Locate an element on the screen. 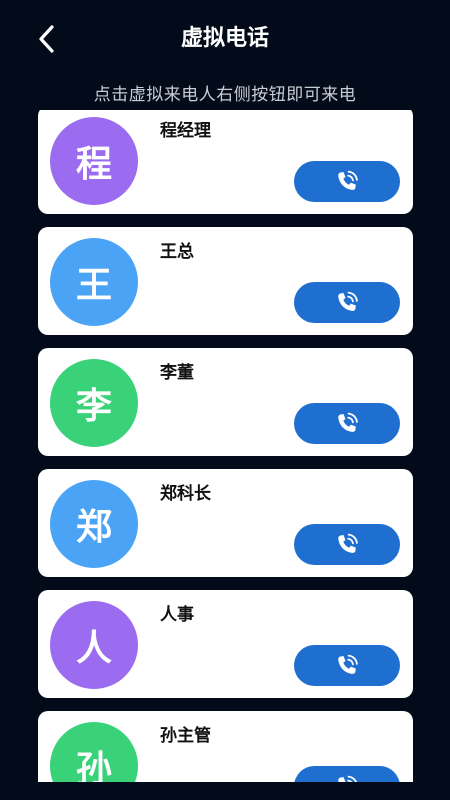 This screenshot has width=450, height=800. contact-card: 王 王总 is located at coordinates (225, 281).